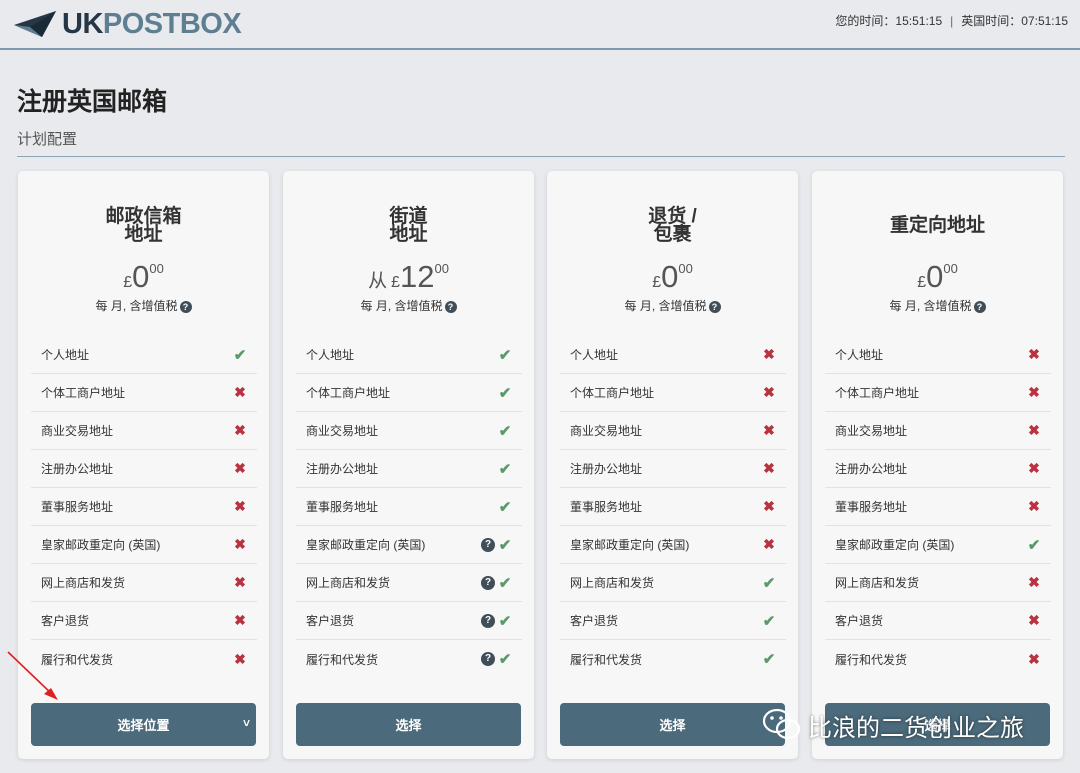  What do you see at coordinates (409, 659) in the screenshot?
I see `feature-row: 履行和代发货? ✔` at bounding box center [409, 659].